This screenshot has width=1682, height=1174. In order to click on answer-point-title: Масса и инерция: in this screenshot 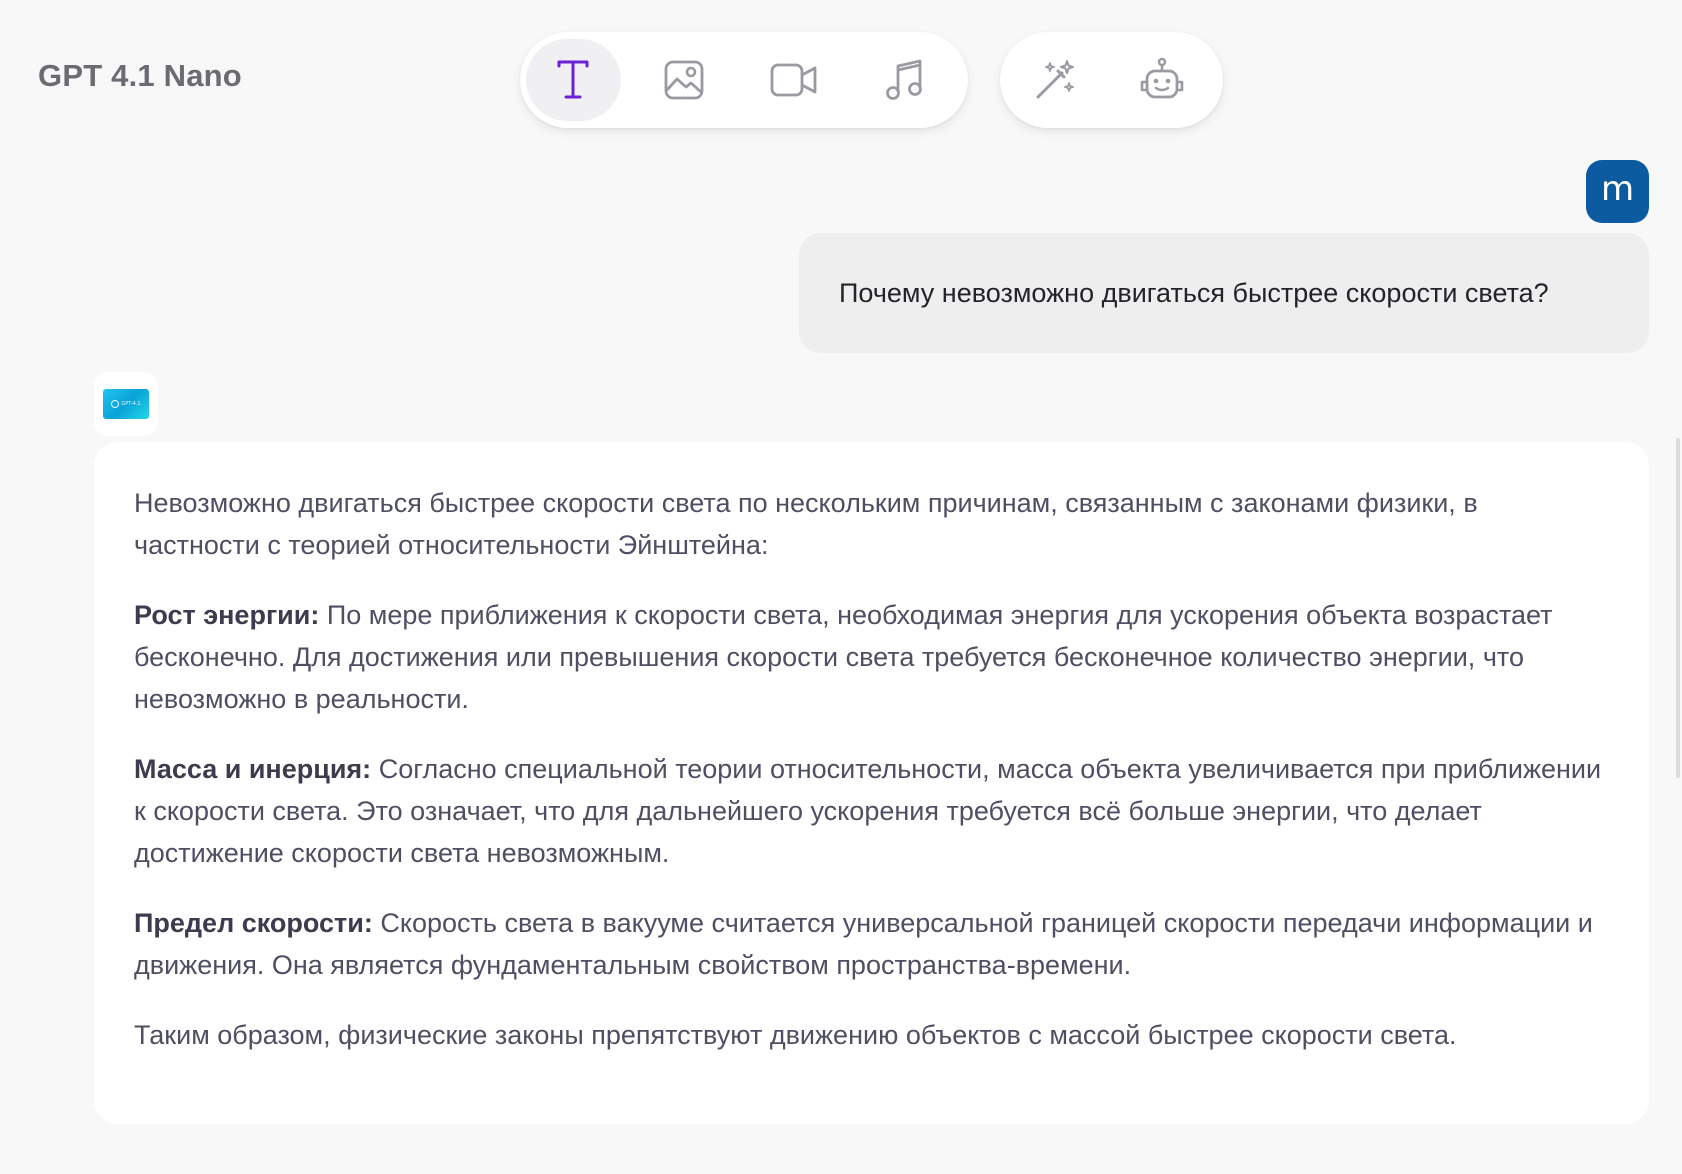, I will do `click(253, 769)`.